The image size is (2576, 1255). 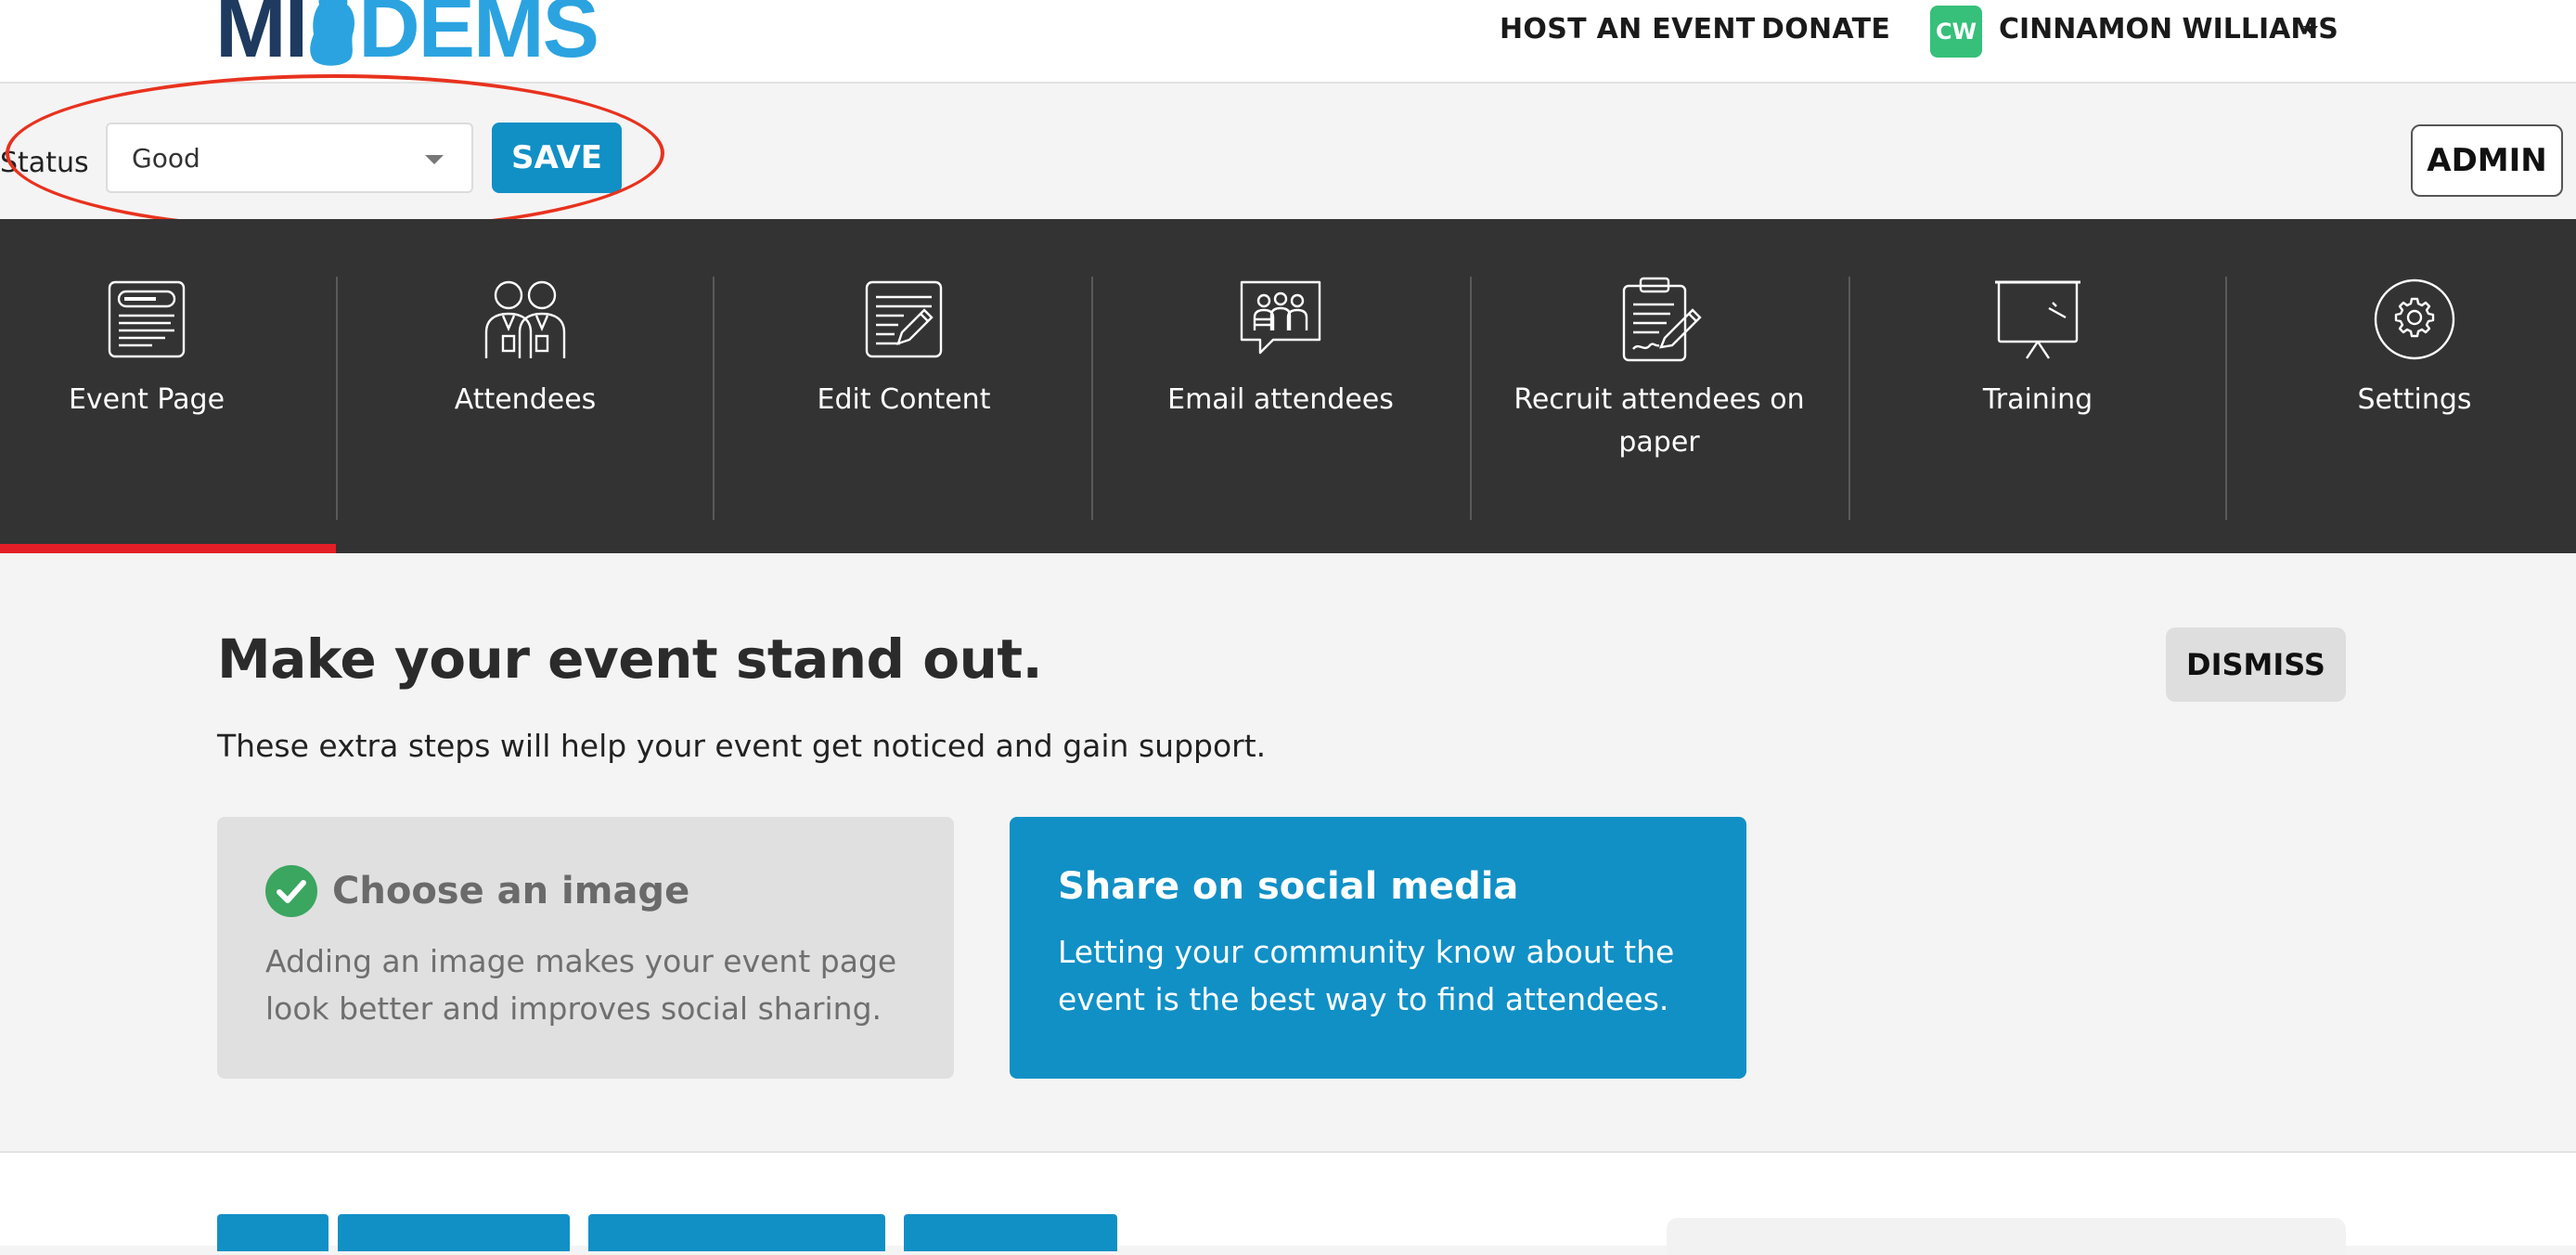 I want to click on settings-icon, so click(x=2415, y=319).